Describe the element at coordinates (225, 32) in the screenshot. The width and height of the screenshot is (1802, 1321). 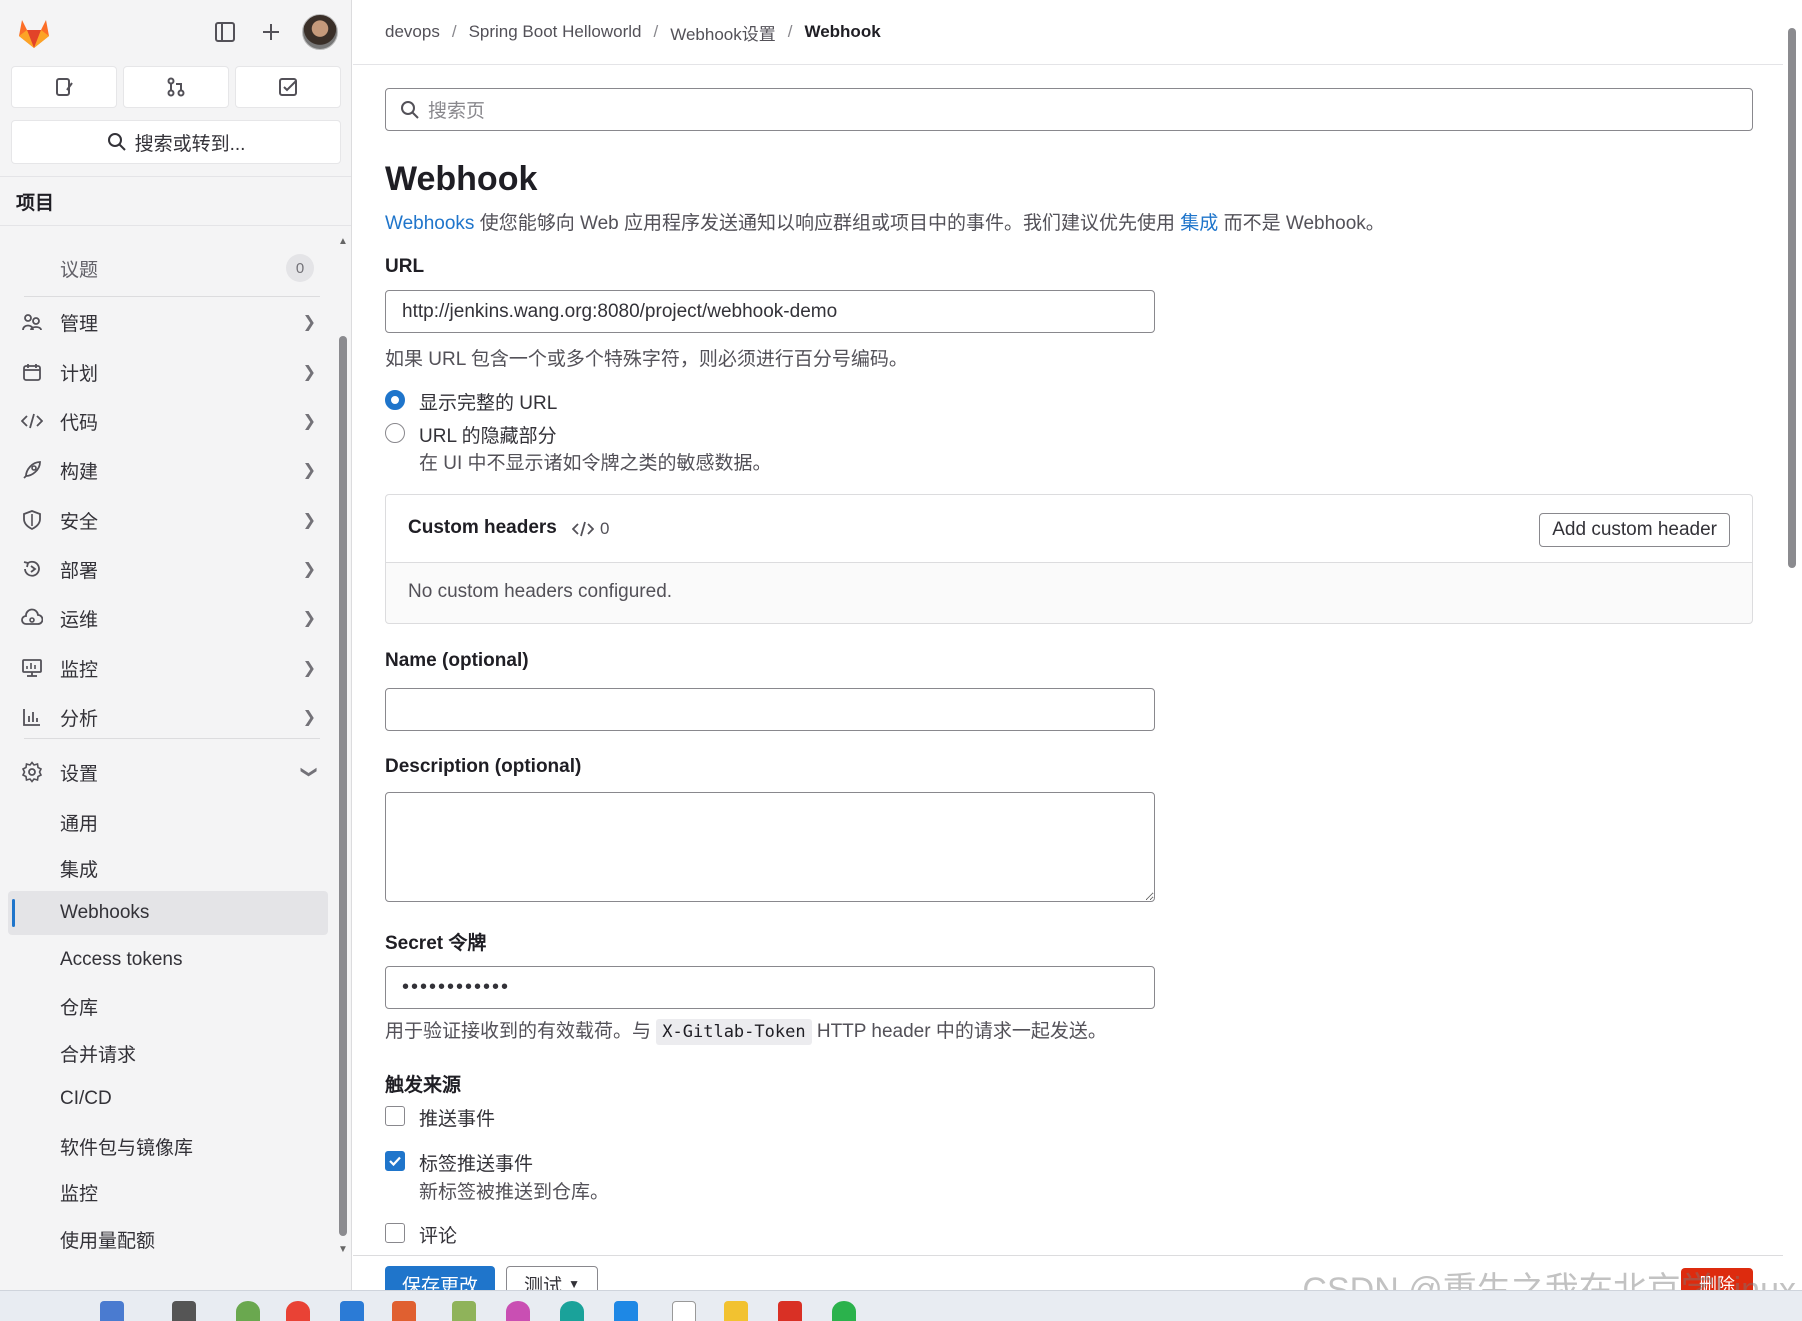
I see `sidebar-toggle-icon` at that location.